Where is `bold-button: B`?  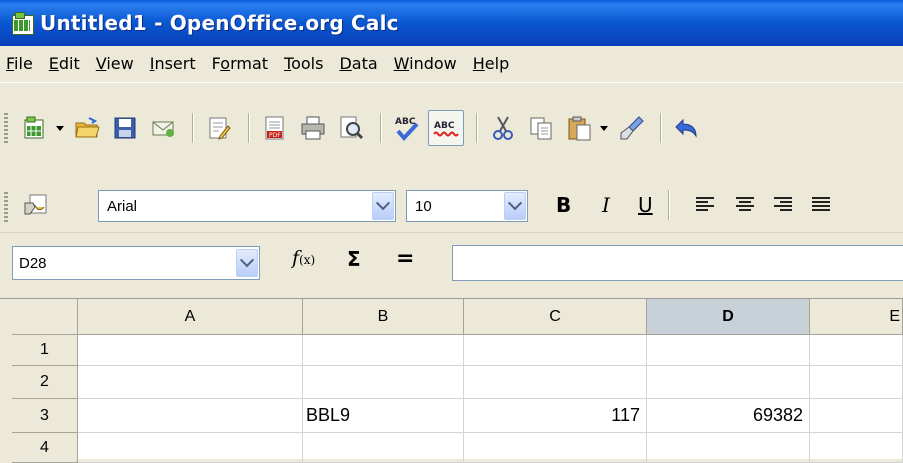
bold-button: B is located at coordinates (563, 205).